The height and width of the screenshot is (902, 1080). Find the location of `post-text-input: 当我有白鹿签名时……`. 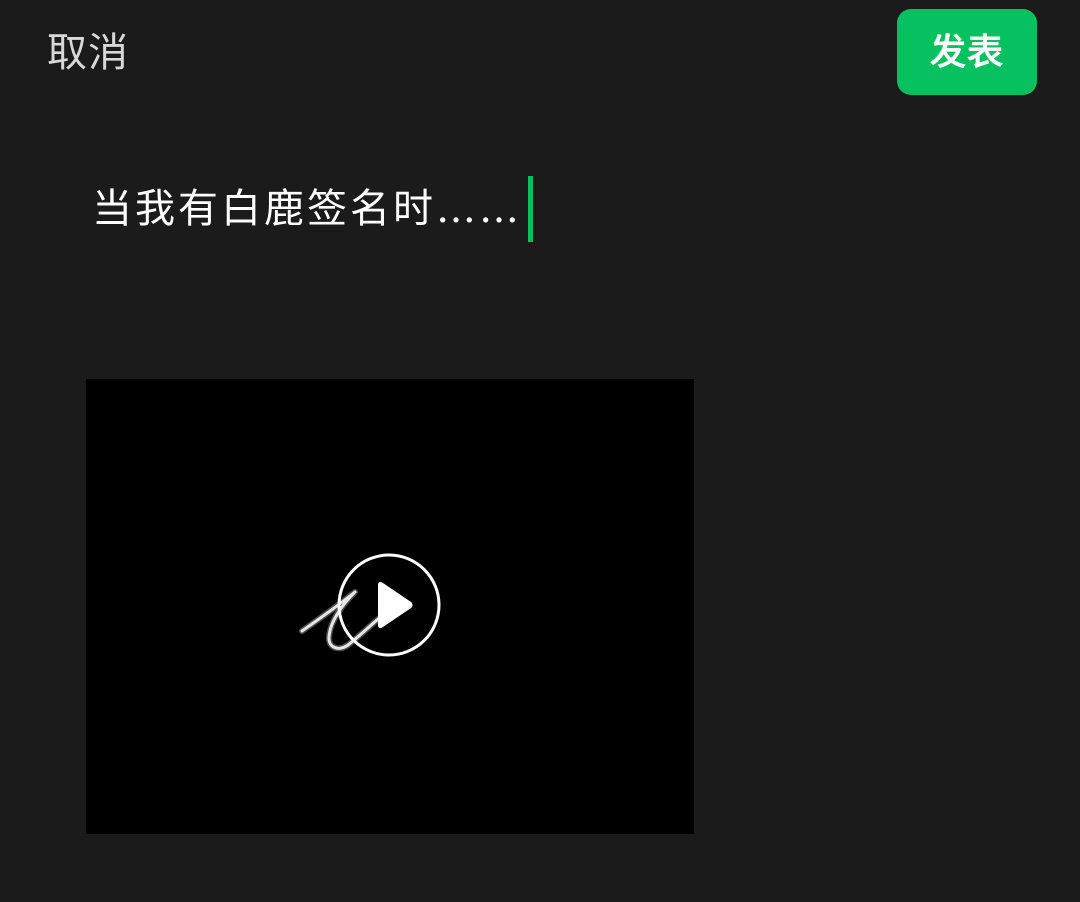

post-text-input: 当我有白鹿签名时…… is located at coordinates (312, 209).